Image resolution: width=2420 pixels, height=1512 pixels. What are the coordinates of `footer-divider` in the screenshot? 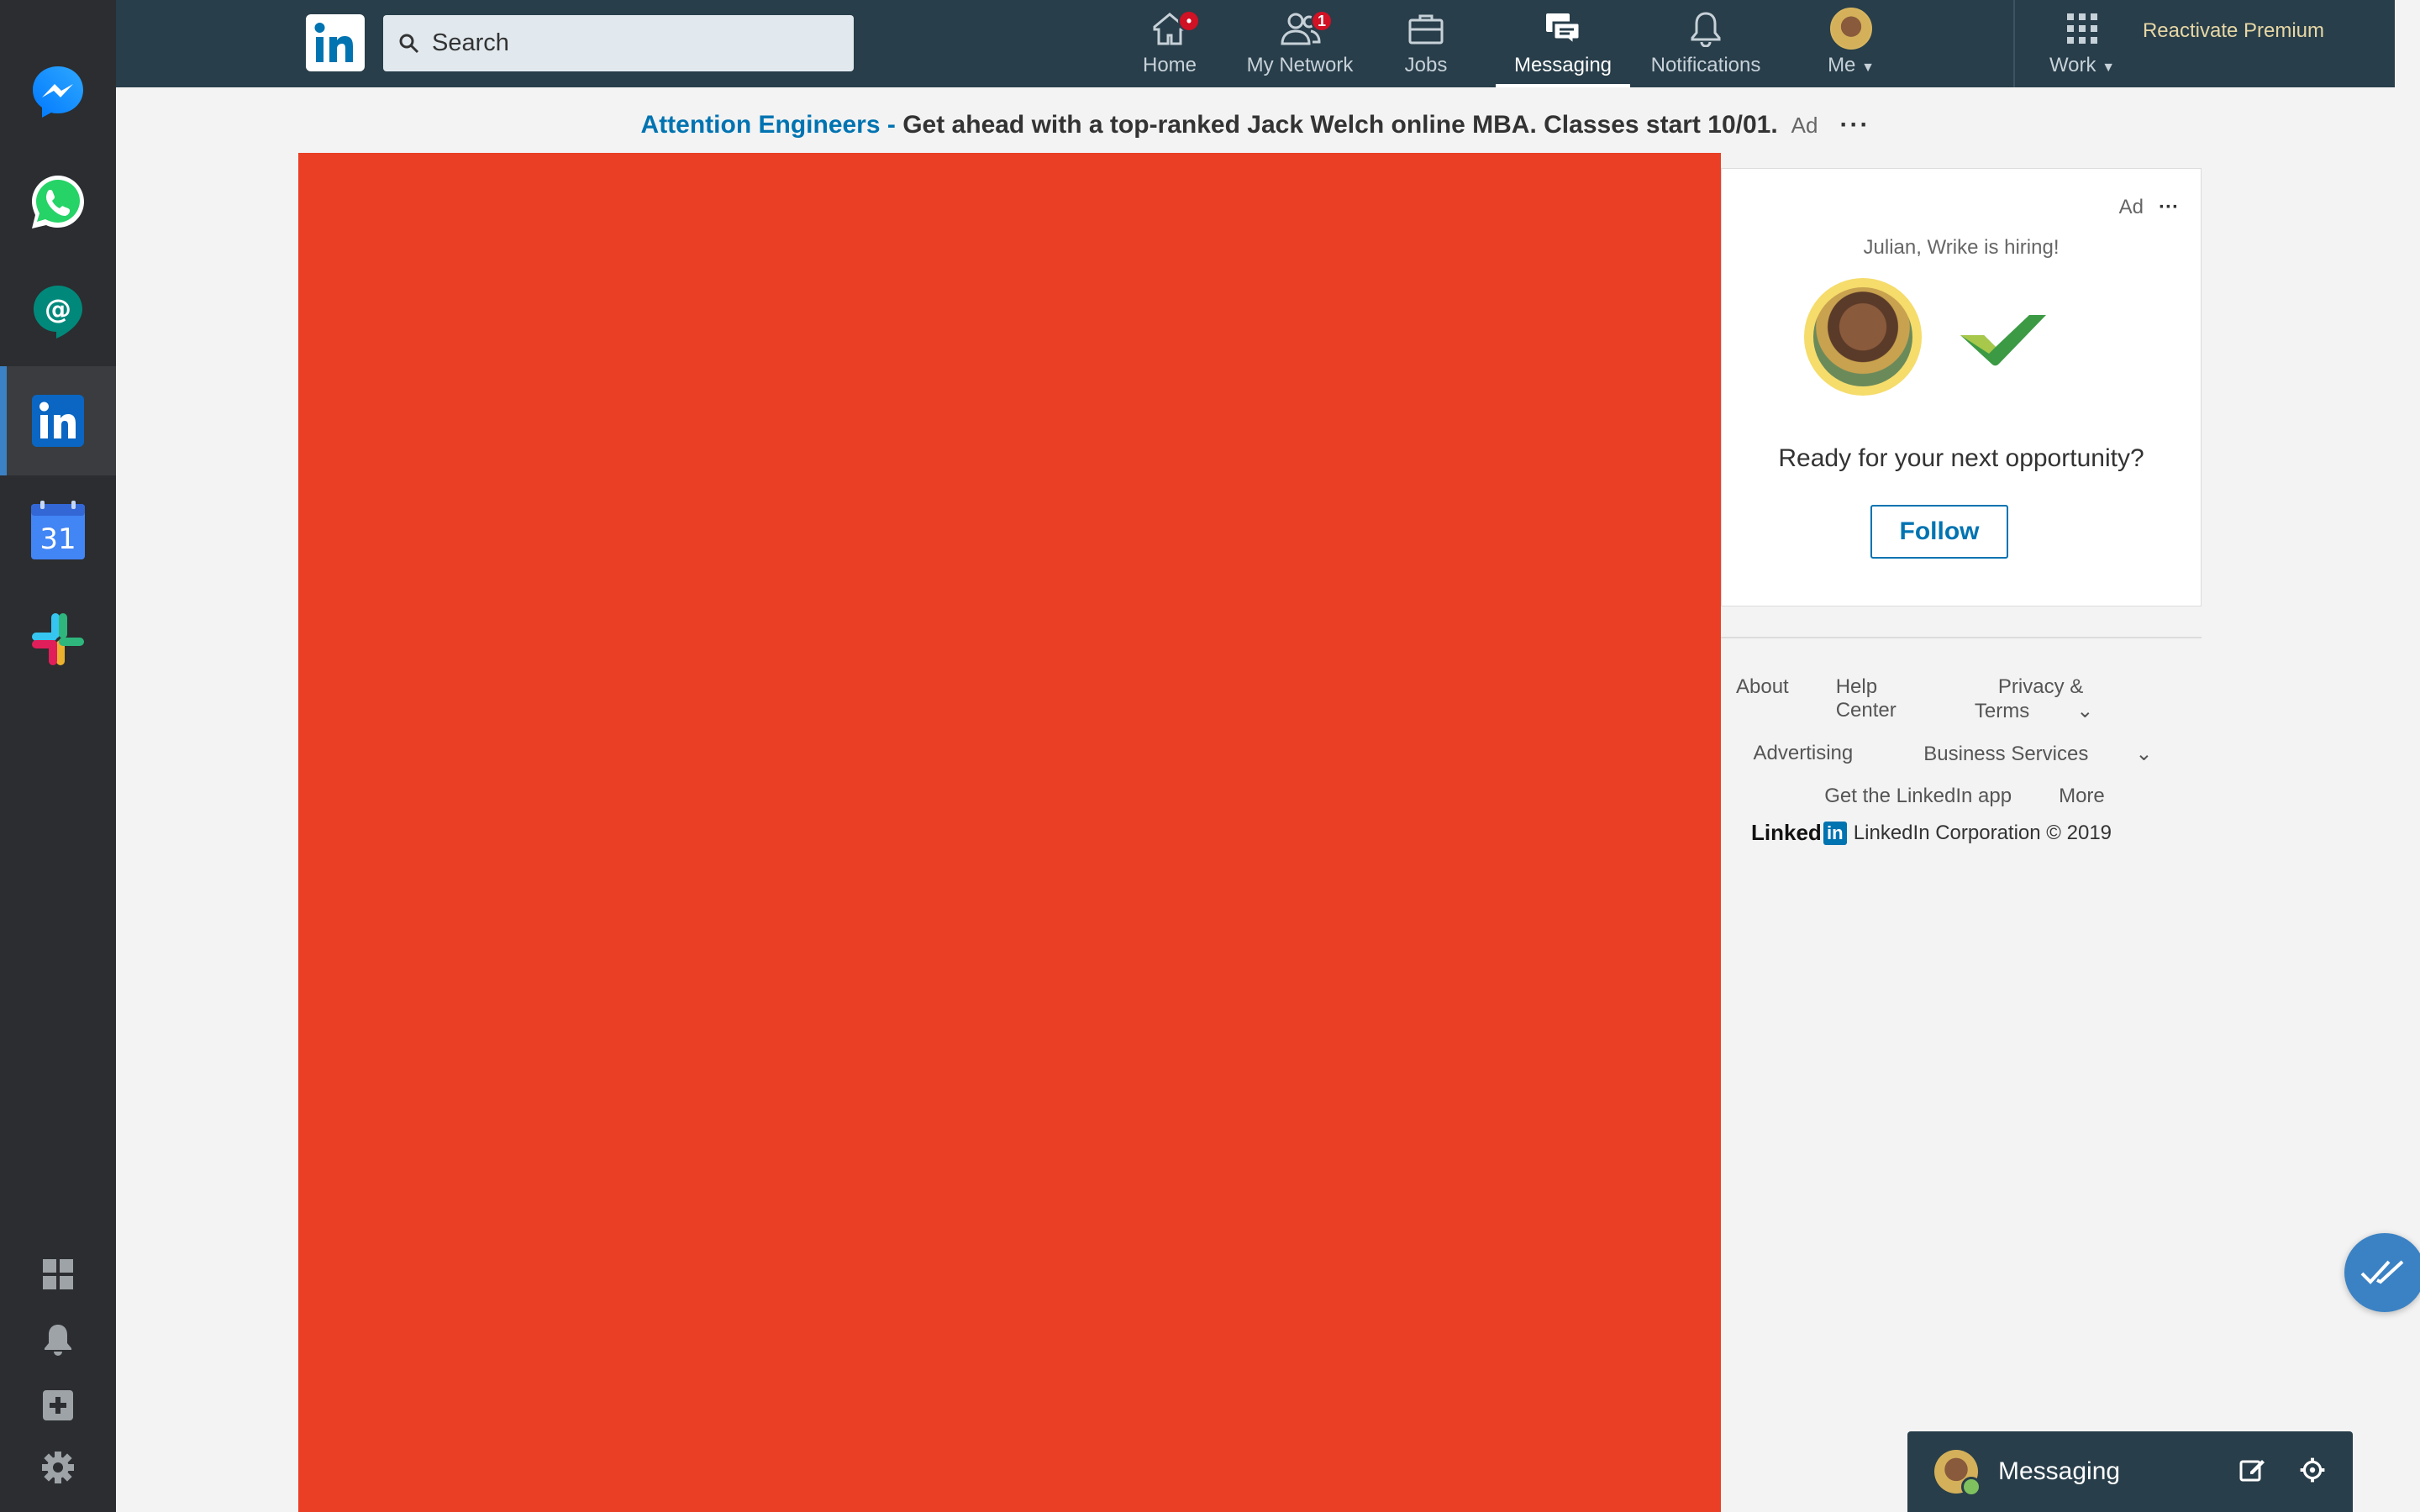 It's located at (1962, 637).